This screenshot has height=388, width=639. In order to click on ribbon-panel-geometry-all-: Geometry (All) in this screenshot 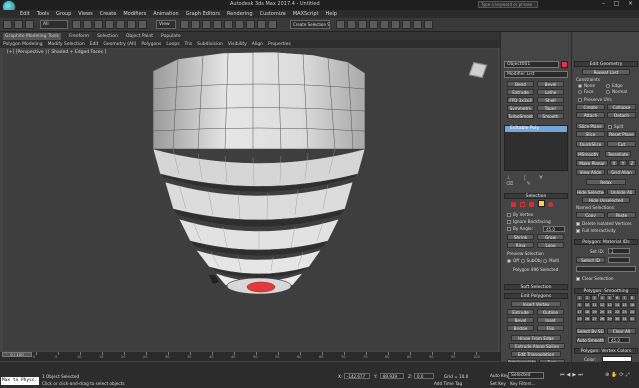, I will do `click(119, 45)`.